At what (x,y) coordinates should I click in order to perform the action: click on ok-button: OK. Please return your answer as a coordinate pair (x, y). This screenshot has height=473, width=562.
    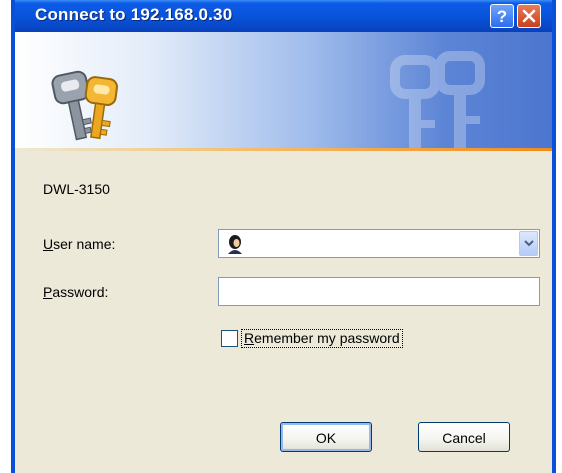
    Looking at the image, I should click on (326, 437).